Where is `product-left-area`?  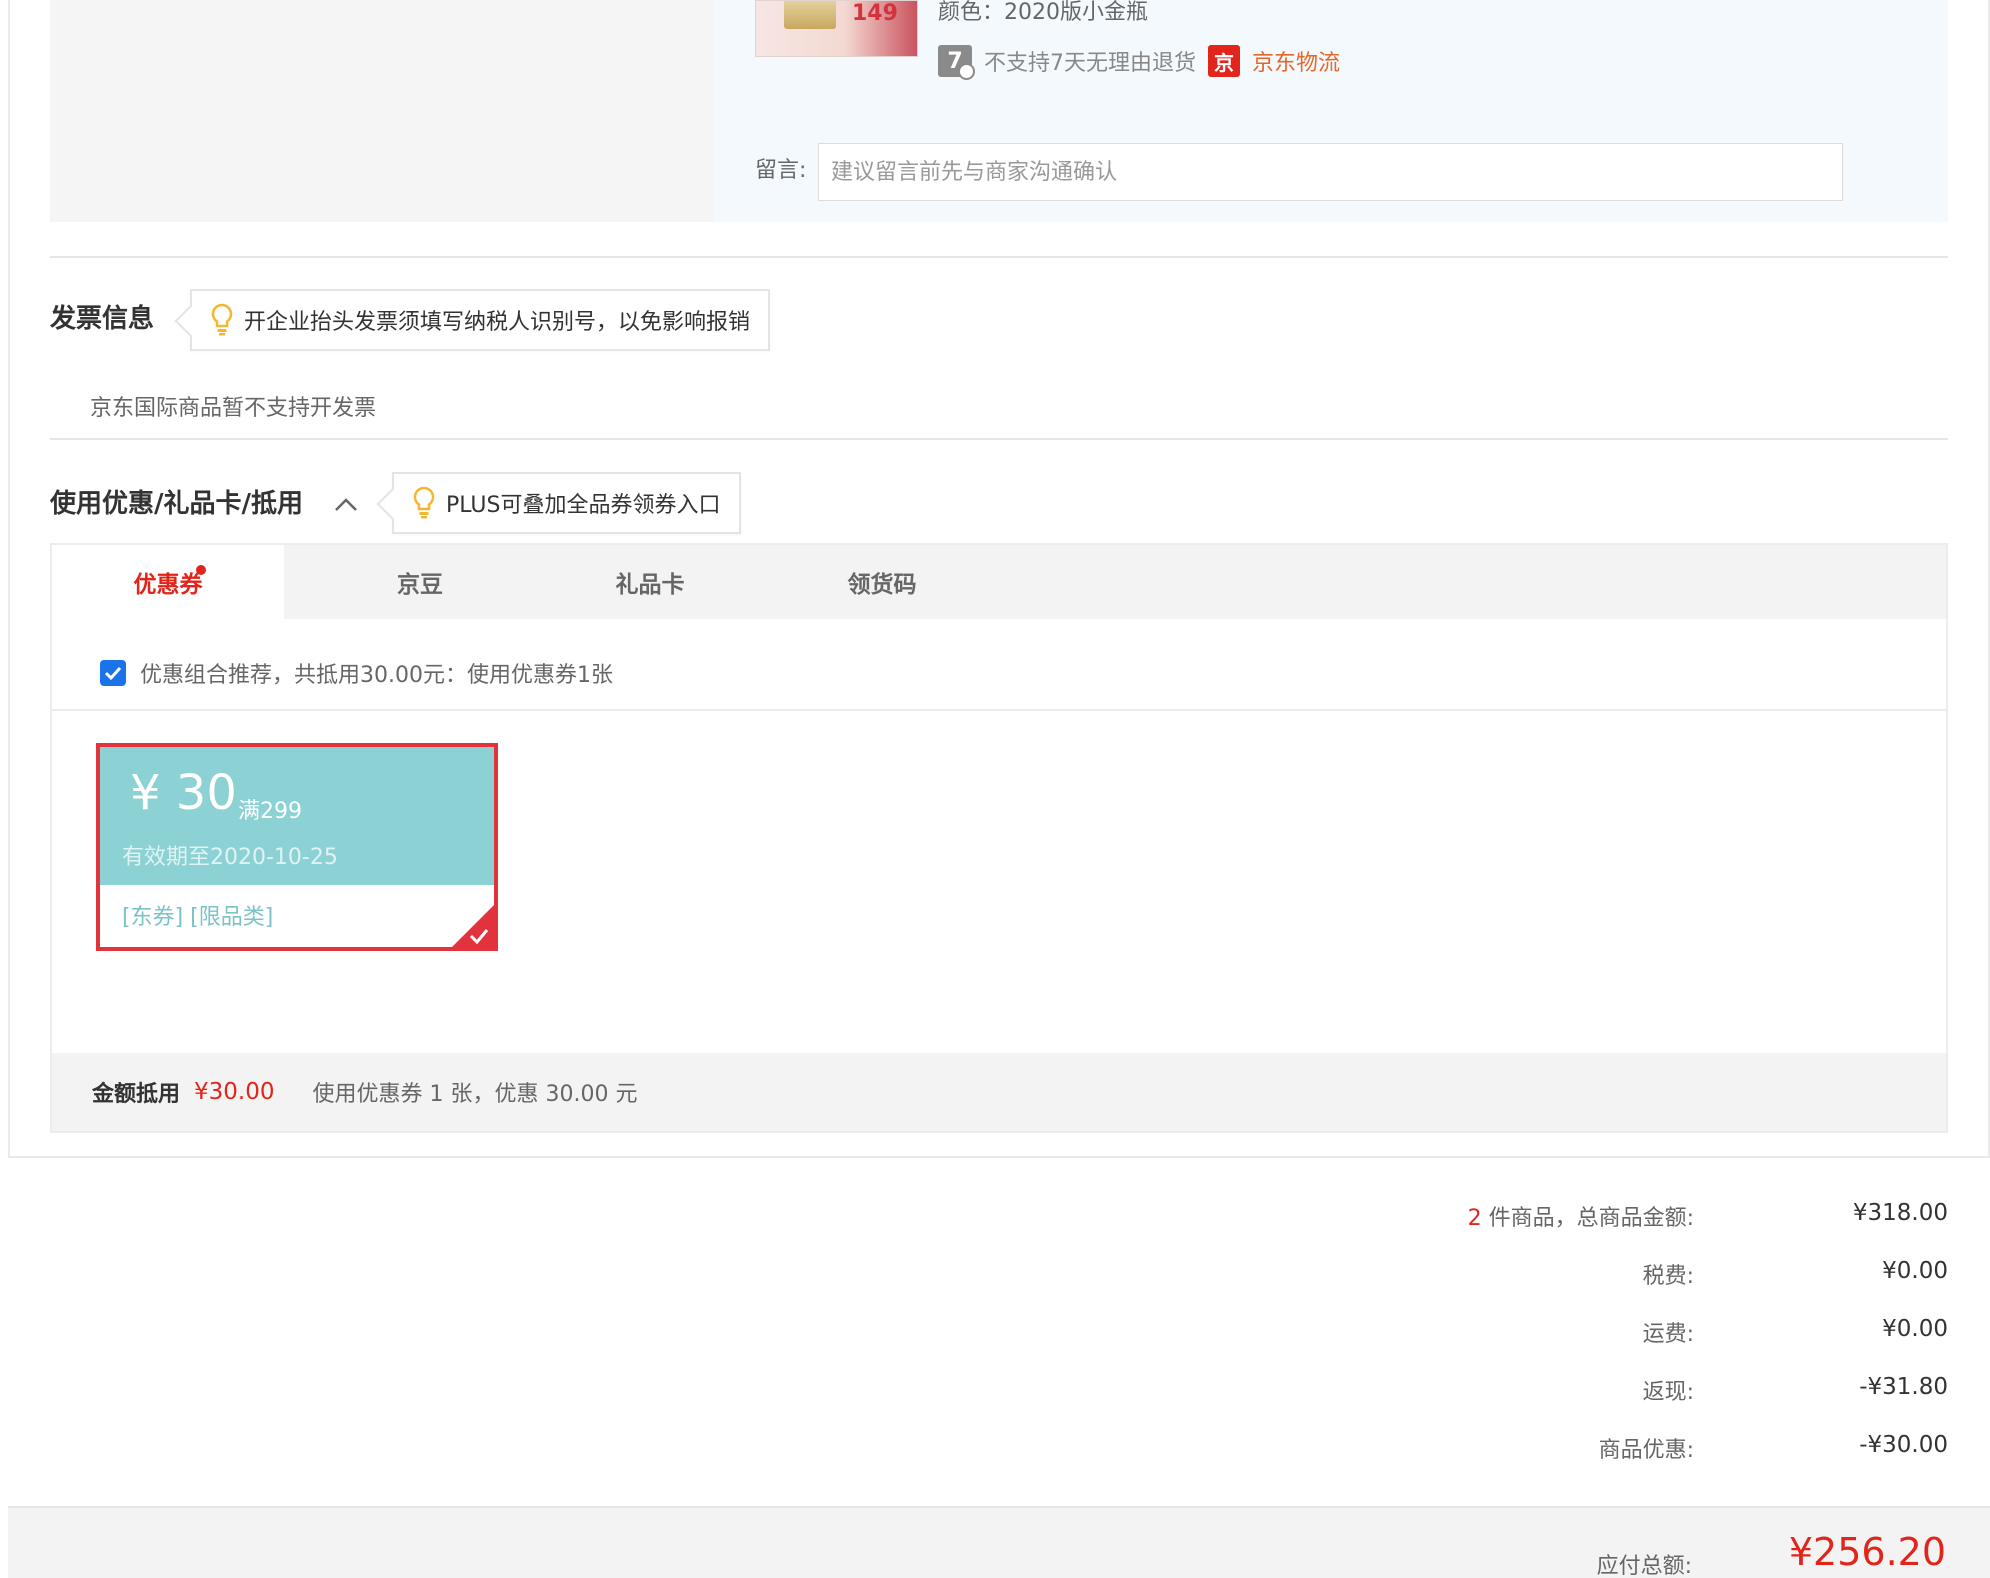
product-left-area is located at coordinates (382, 111).